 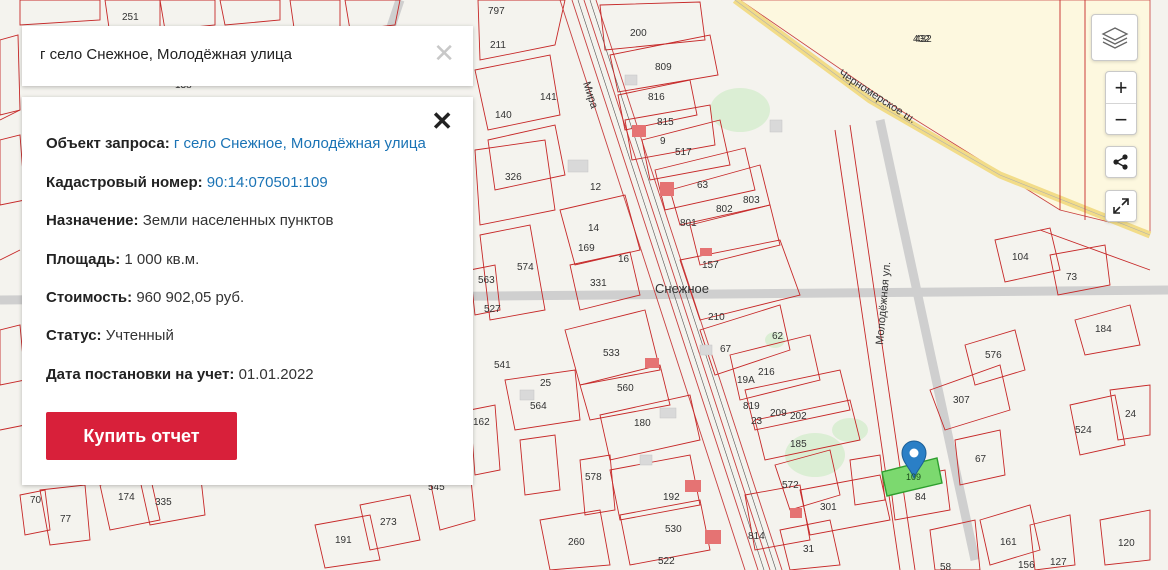 What do you see at coordinates (1131, 414) in the screenshot?
I see `parcel-number-label: 24` at bounding box center [1131, 414].